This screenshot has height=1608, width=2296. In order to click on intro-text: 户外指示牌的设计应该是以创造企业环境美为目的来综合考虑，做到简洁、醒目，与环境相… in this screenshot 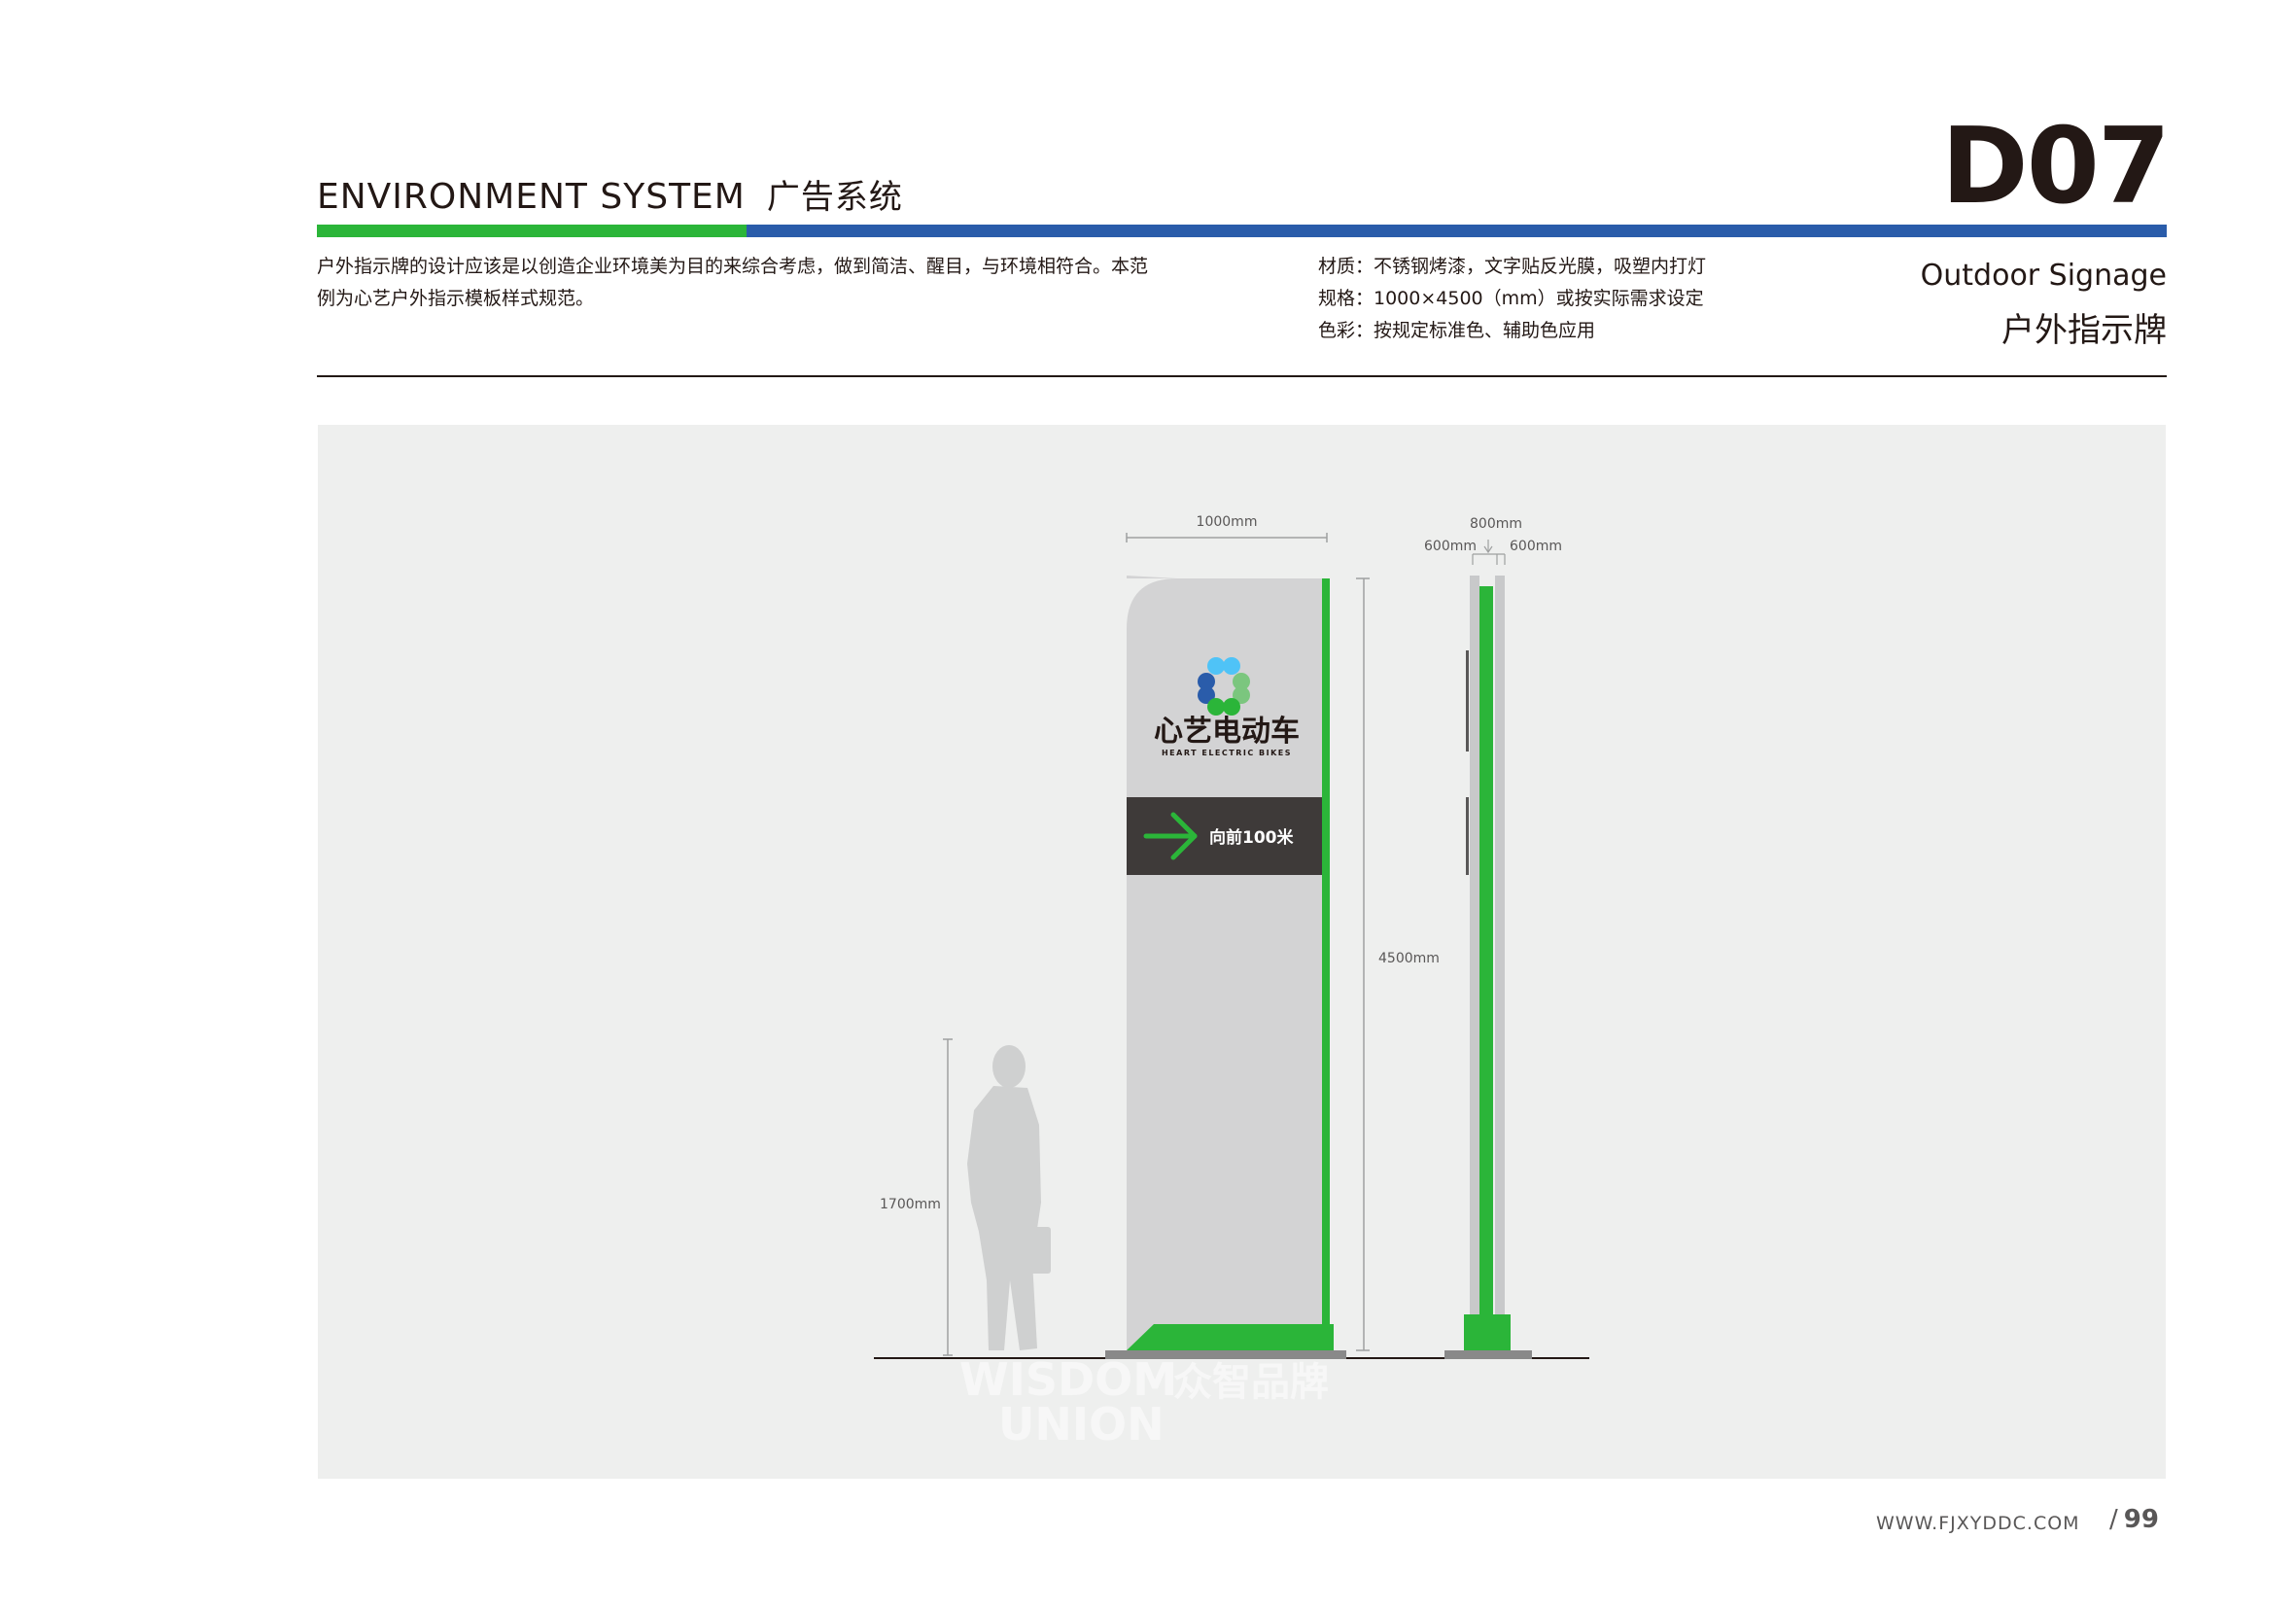, I will do `click(749, 283)`.